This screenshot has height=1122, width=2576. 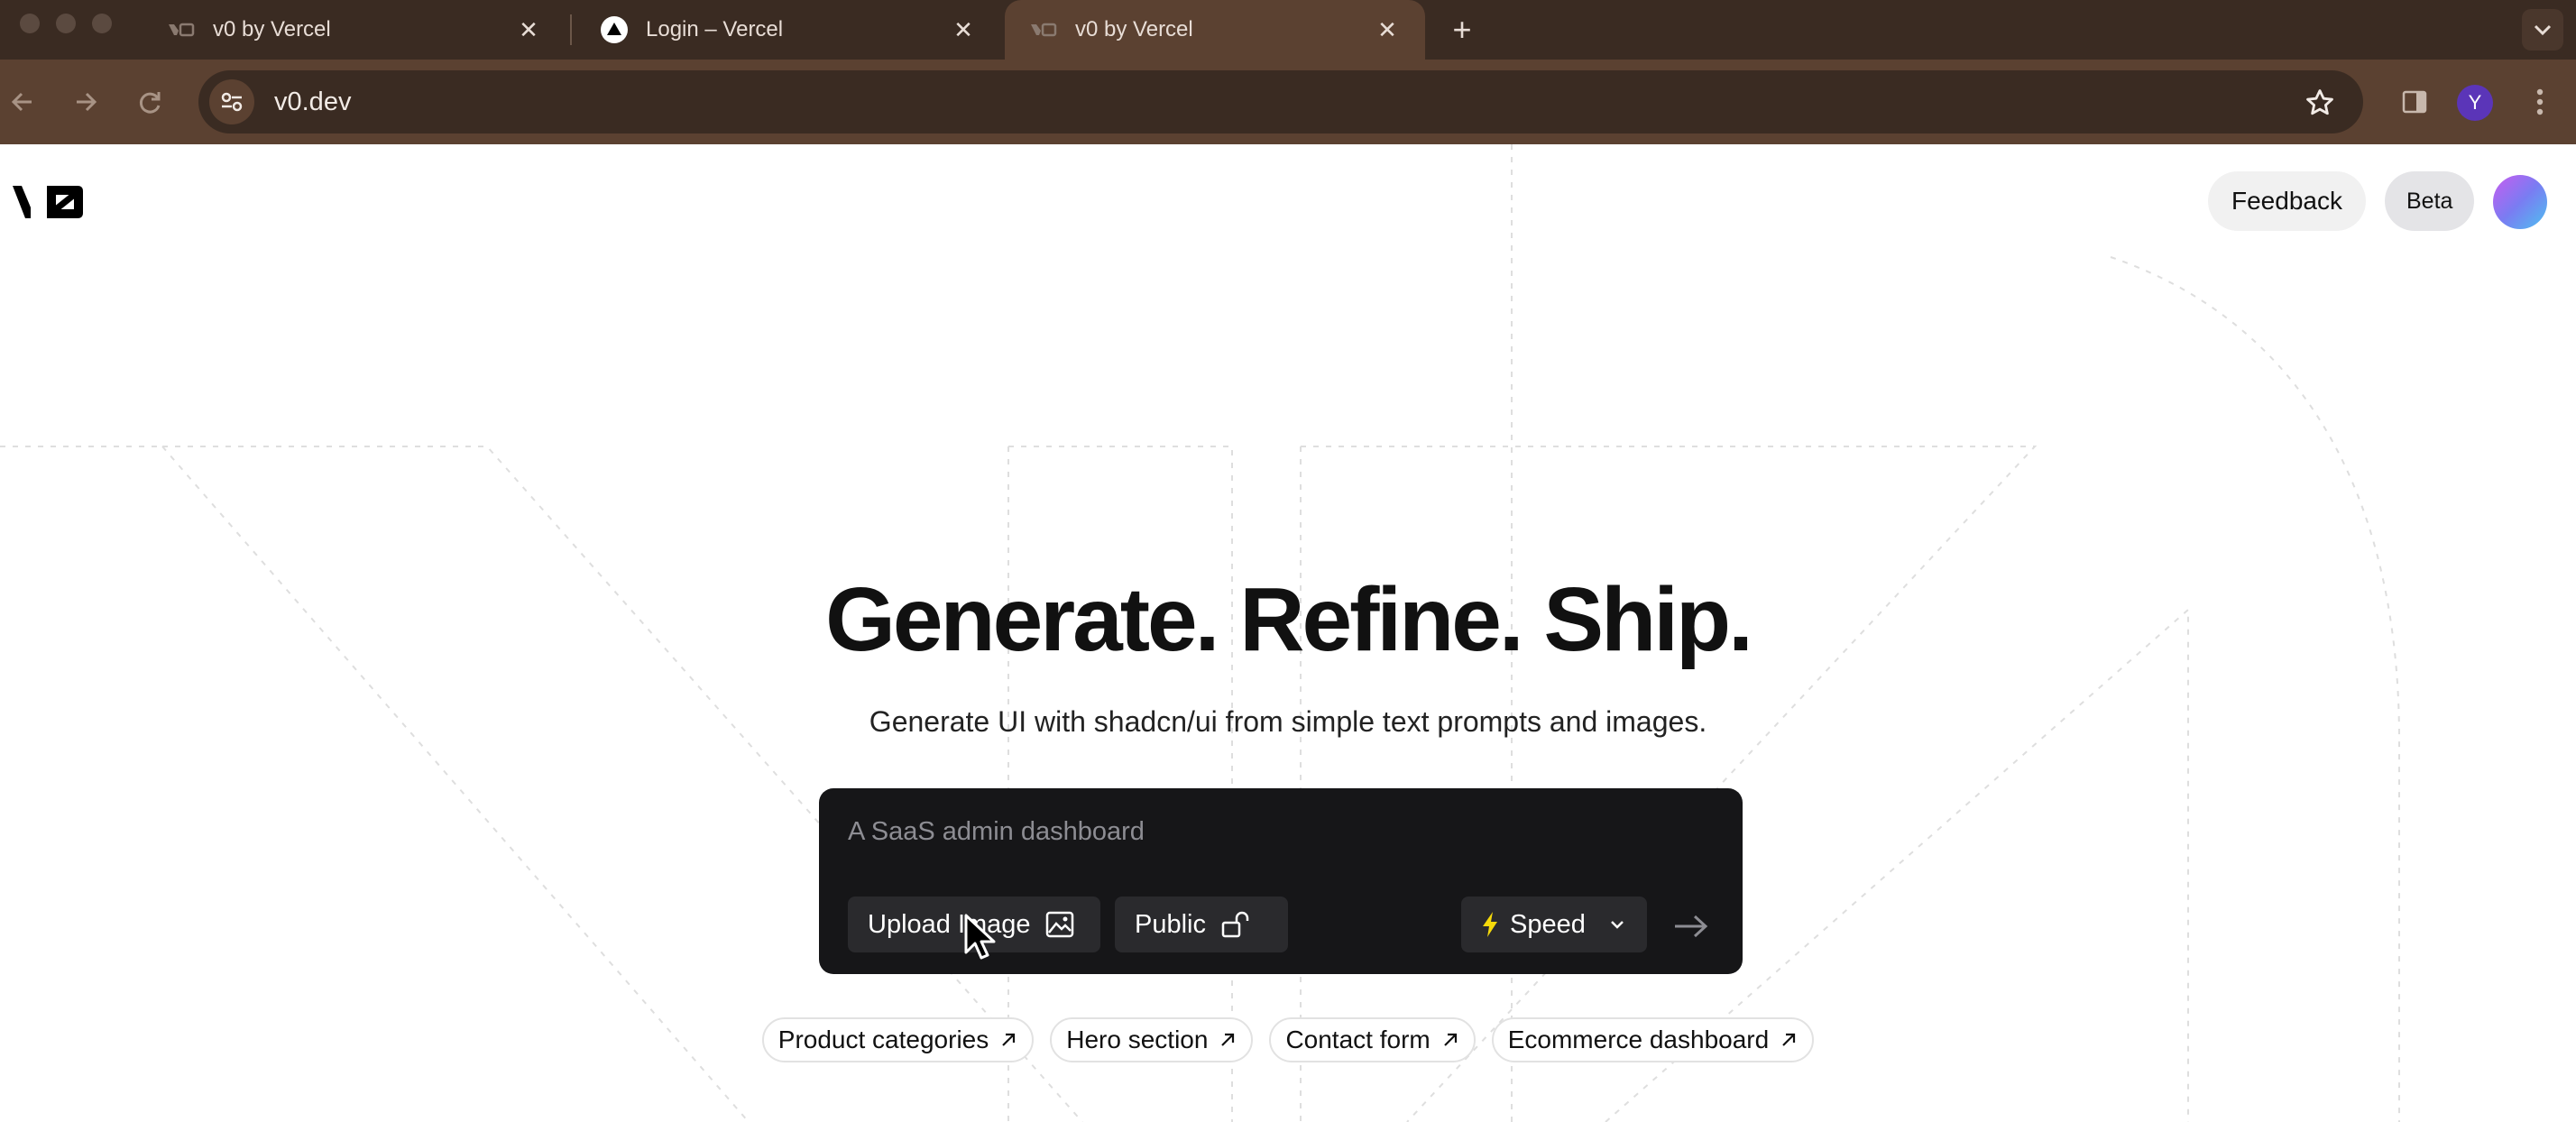 What do you see at coordinates (1548, 924) in the screenshot?
I see `mode-label: Speed` at bounding box center [1548, 924].